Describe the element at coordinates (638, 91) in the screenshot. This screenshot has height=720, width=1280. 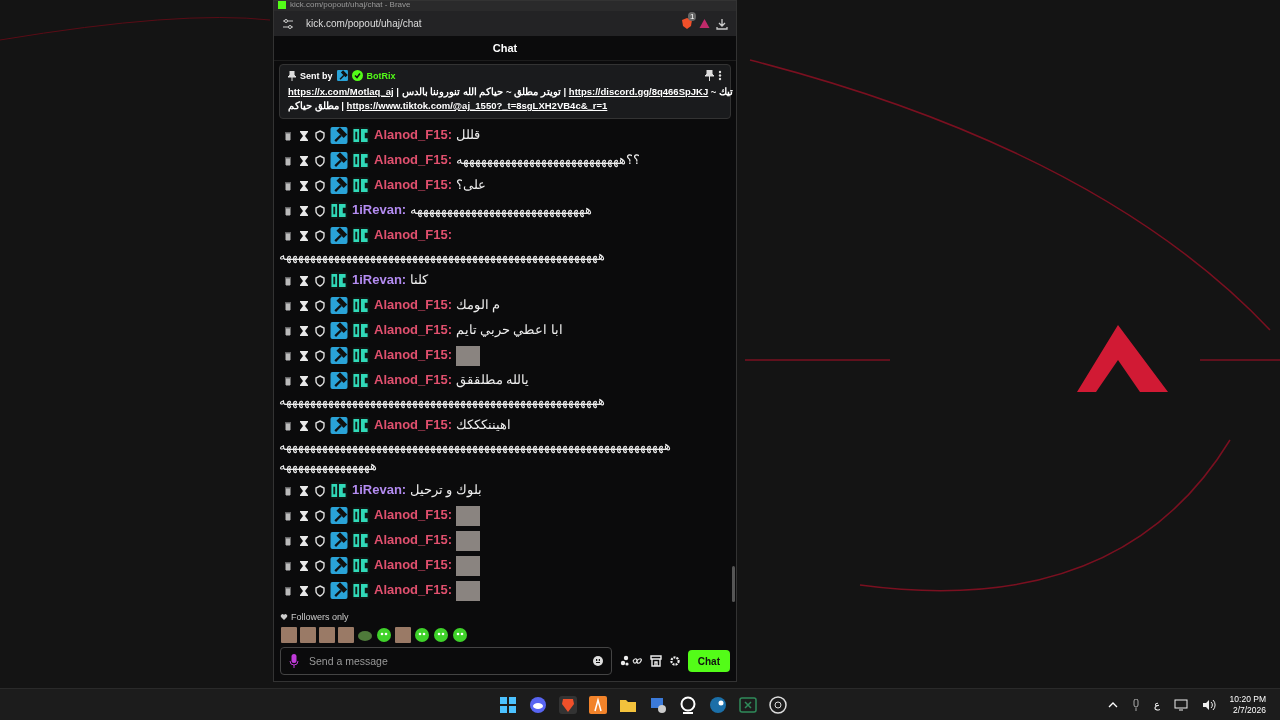
I see `link: https://discord.gg/8q466SpJKJ` at that location.